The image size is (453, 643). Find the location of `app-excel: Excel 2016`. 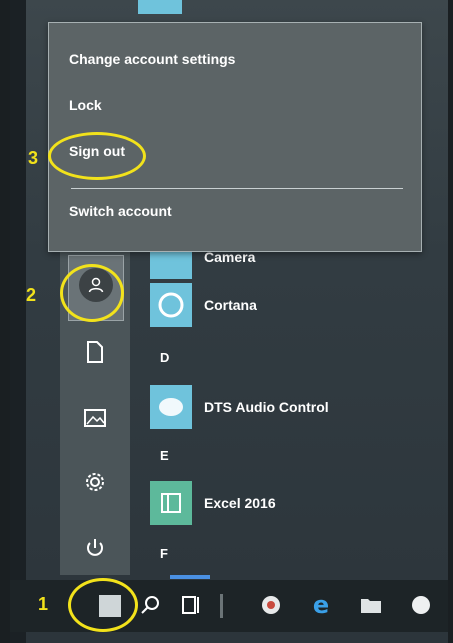

app-excel: Excel 2016 is located at coordinates (213, 503).